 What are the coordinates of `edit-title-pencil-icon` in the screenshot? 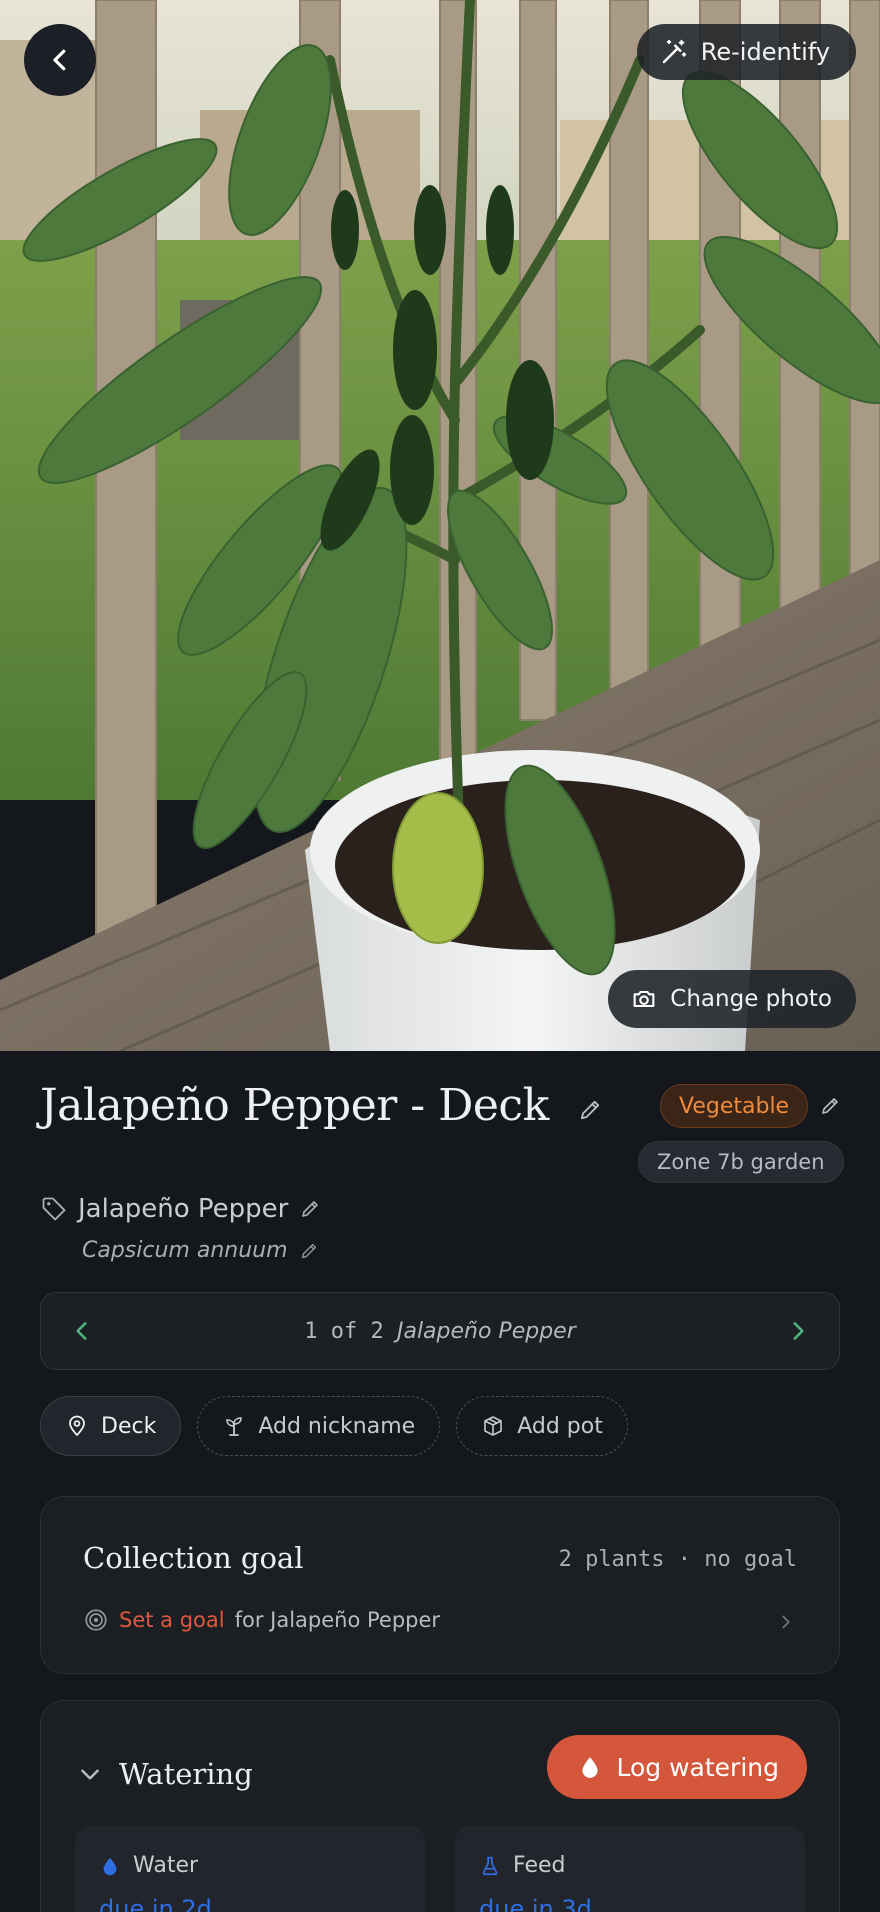 It's located at (590, 1112).